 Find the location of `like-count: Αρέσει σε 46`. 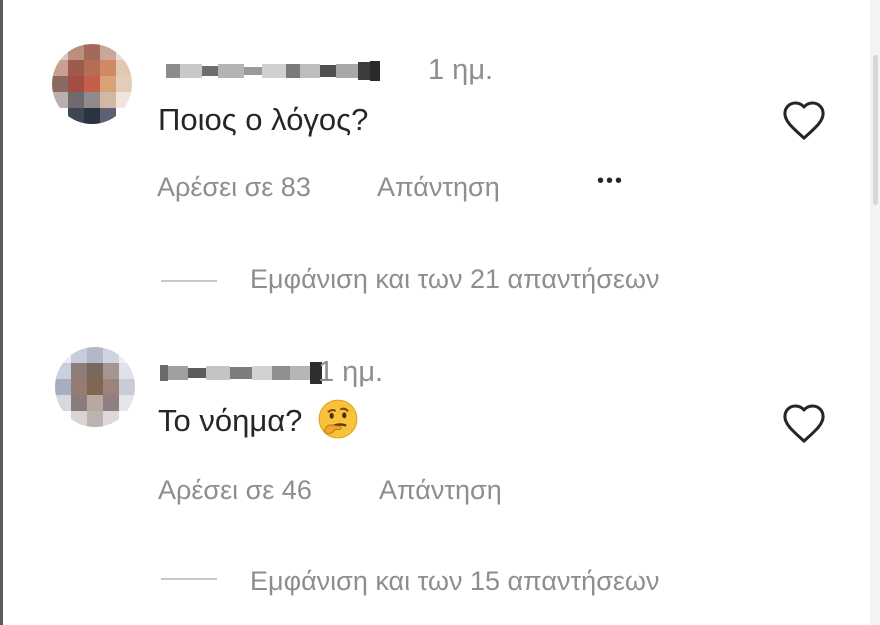

like-count: Αρέσει σε 46 is located at coordinates (235, 490).